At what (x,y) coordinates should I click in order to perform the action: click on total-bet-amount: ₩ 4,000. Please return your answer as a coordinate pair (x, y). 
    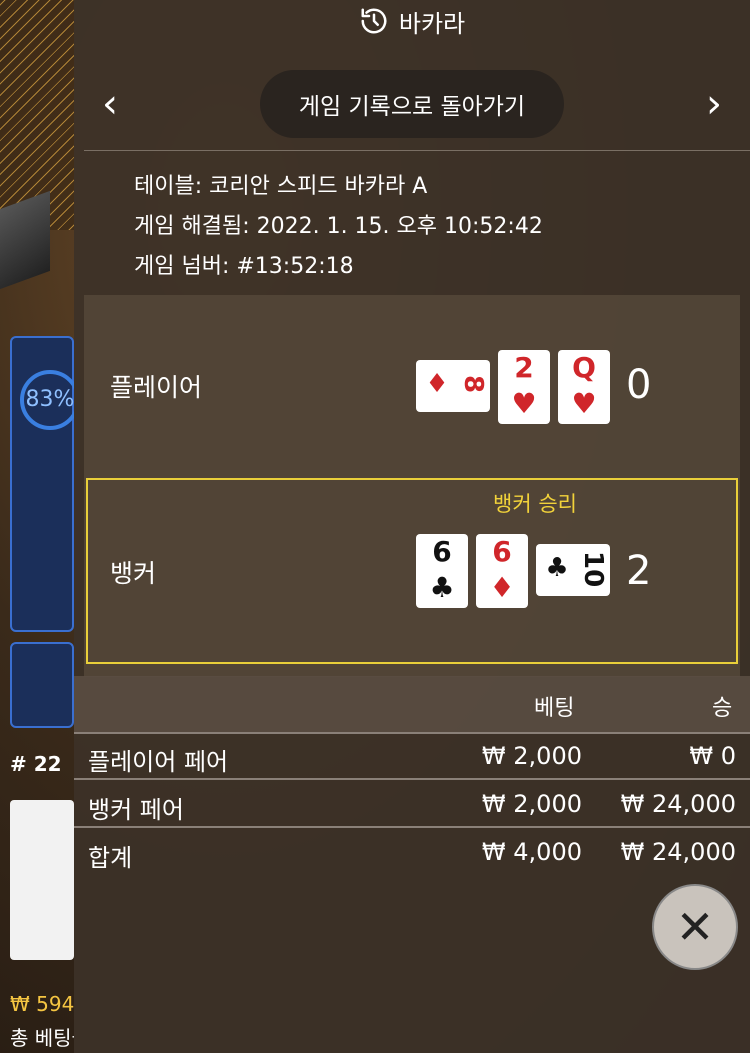
    Looking at the image, I should click on (531, 852).